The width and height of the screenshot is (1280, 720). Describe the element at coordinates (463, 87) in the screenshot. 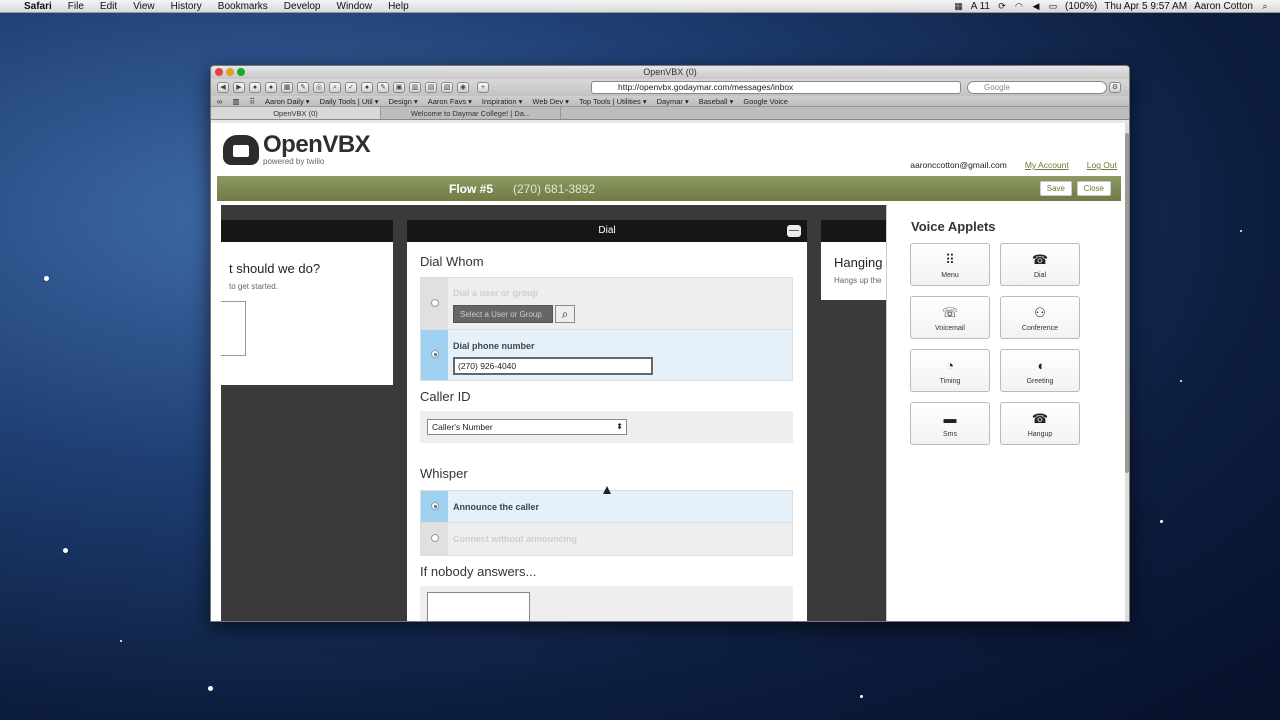

I see `toolbar-icon: ◉` at that location.